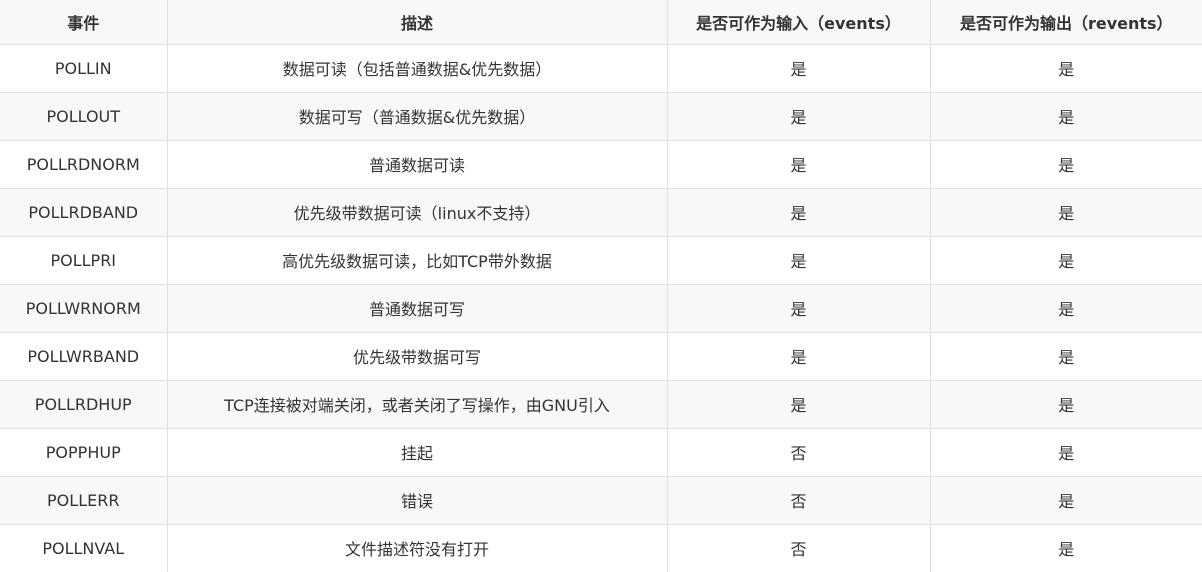  I want to click on table-row: POLLWRNORM 普通数据可写 是 是, so click(601, 308).